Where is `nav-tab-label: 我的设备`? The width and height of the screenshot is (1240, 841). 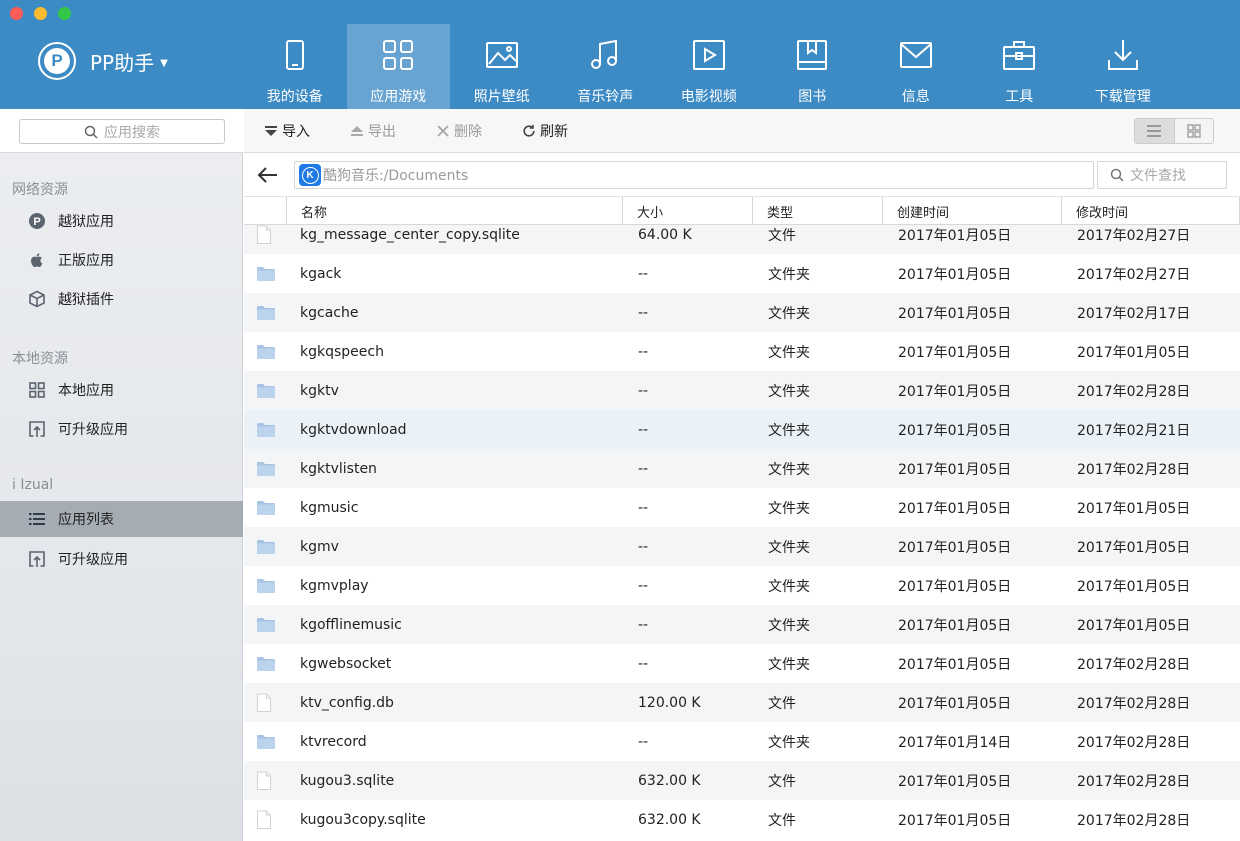 nav-tab-label: 我的设备 is located at coordinates (294, 97).